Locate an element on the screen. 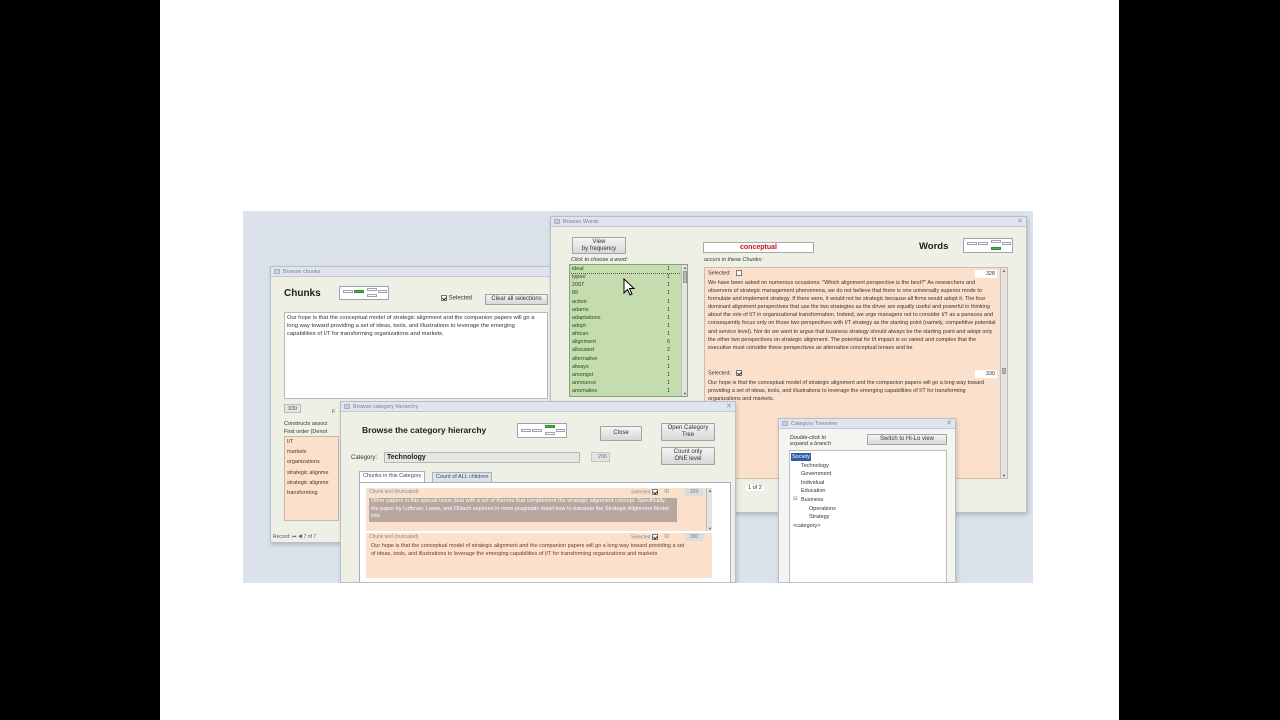 The image size is (1280, 720). word-list-item: anomalies 1 is located at coordinates (628, 391).